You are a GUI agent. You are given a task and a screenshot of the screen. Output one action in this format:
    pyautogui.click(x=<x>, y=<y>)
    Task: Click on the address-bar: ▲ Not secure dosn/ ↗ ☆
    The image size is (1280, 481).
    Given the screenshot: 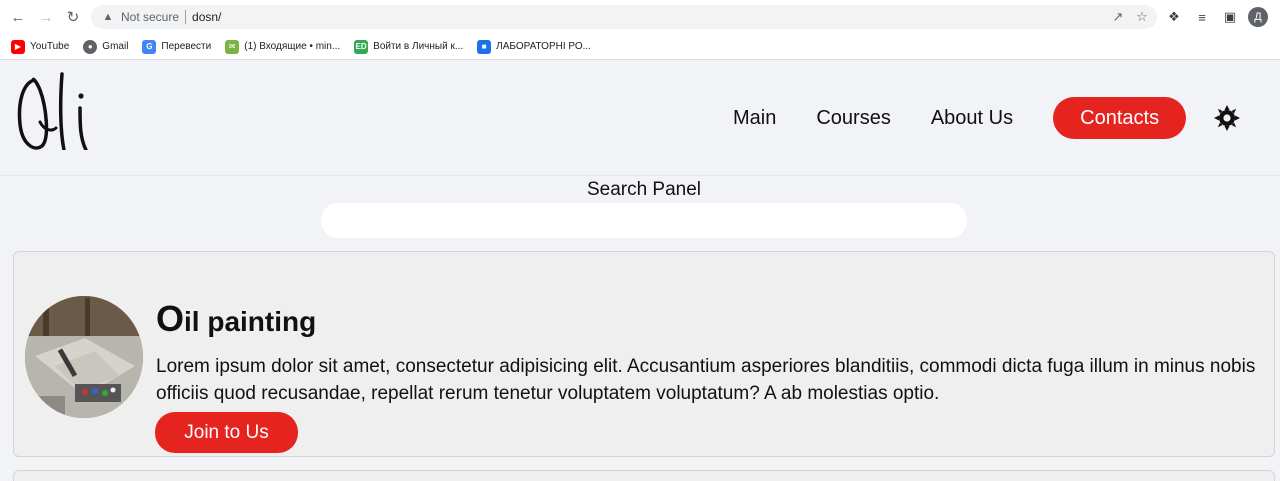 What is the action you would take?
    pyautogui.click(x=624, y=17)
    